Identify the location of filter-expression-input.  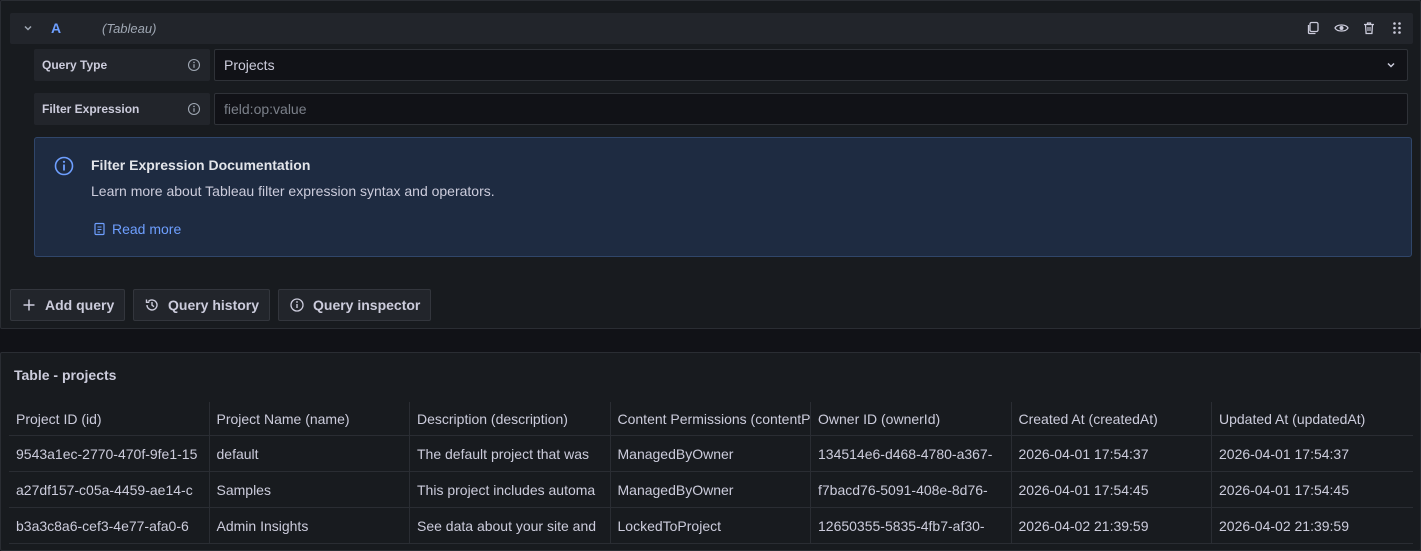
(815, 109).